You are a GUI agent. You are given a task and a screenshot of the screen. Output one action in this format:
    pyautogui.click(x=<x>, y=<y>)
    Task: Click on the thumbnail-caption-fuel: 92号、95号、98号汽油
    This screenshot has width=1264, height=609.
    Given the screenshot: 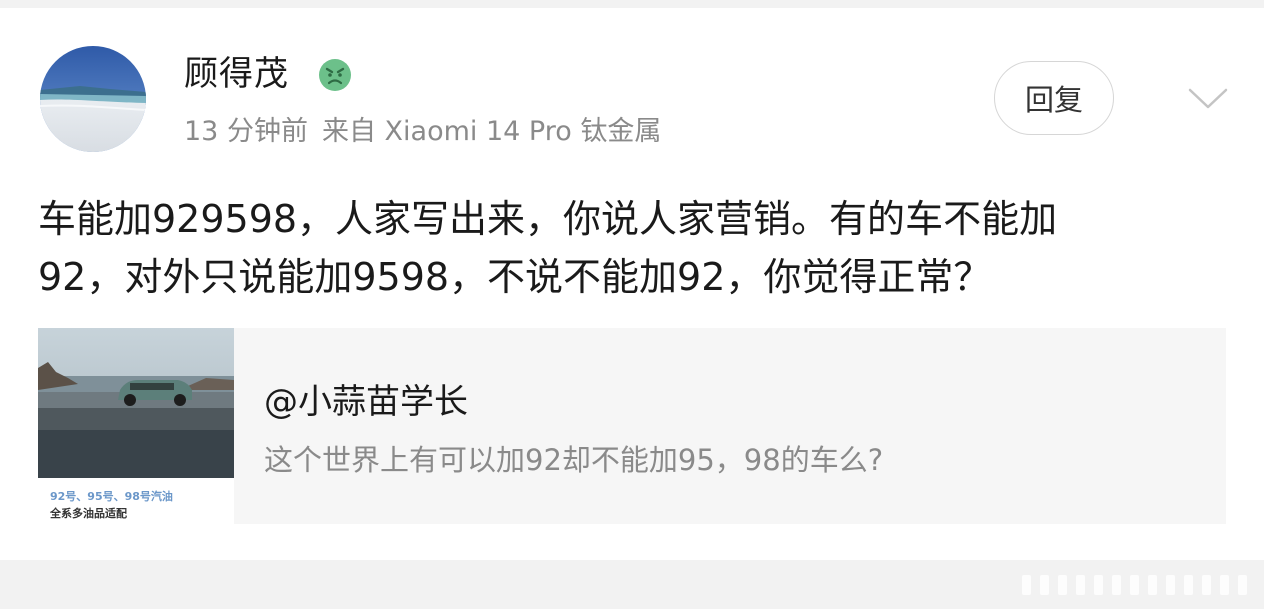 What is the action you would take?
    pyautogui.click(x=111, y=496)
    